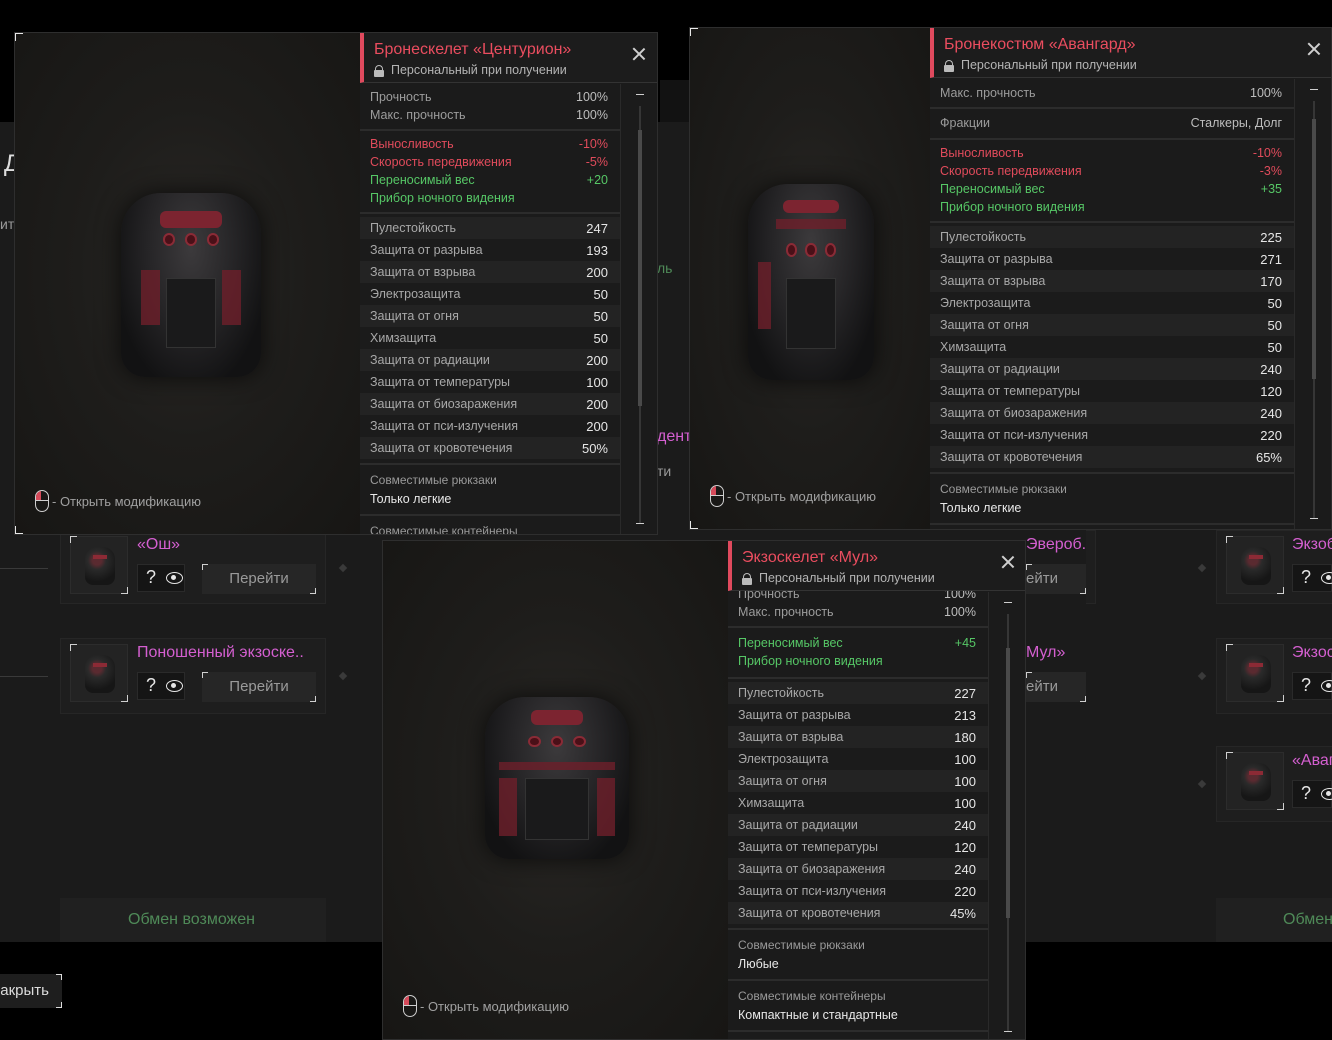  I want to click on personal-label: Персональный при получении, so click(470, 70).